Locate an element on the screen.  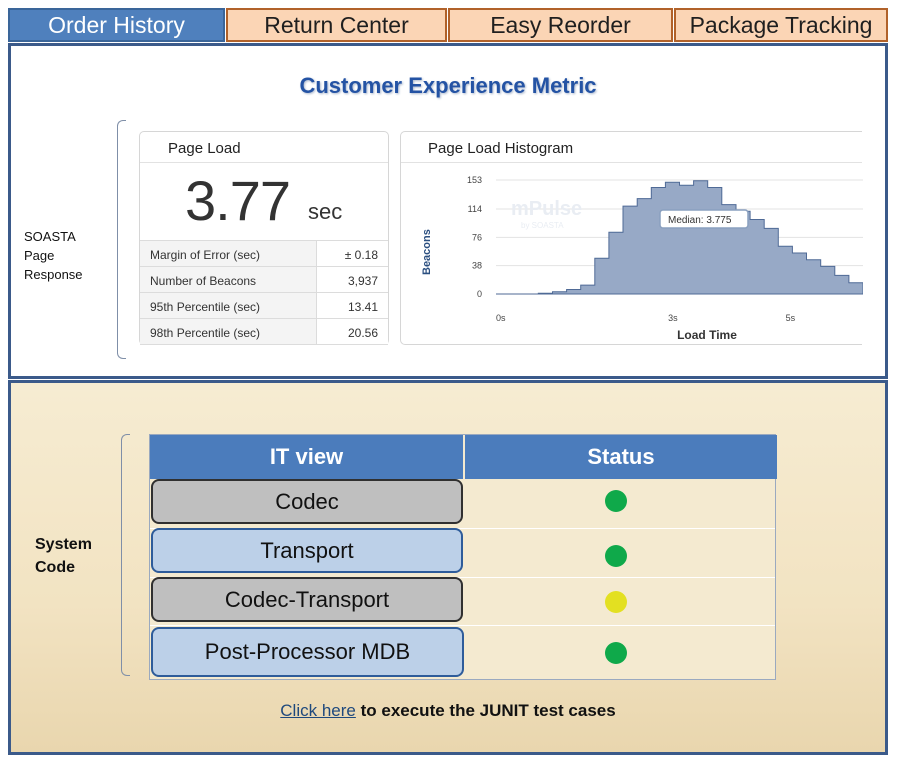
card-divider is located at coordinates (264, 162).